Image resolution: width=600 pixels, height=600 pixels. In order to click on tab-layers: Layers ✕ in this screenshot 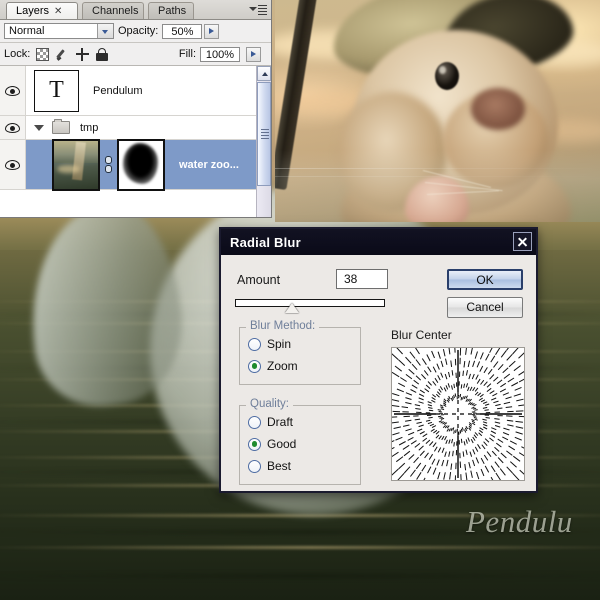, I will do `click(42, 10)`.